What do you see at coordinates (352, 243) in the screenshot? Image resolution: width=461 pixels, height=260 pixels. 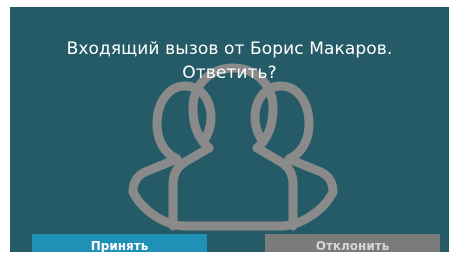 I see `decline-call-button: Отклонить` at bounding box center [352, 243].